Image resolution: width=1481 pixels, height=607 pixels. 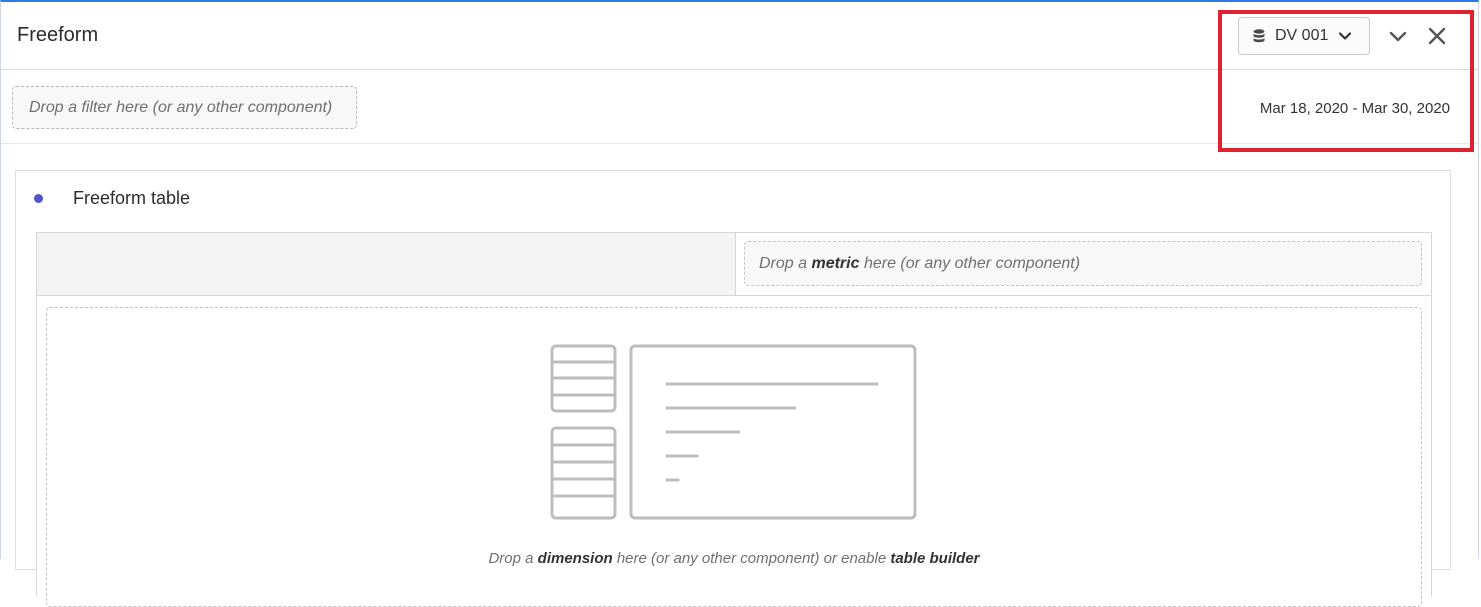 I want to click on panel-header: Freeform DV 001, so click(x=739, y=36).